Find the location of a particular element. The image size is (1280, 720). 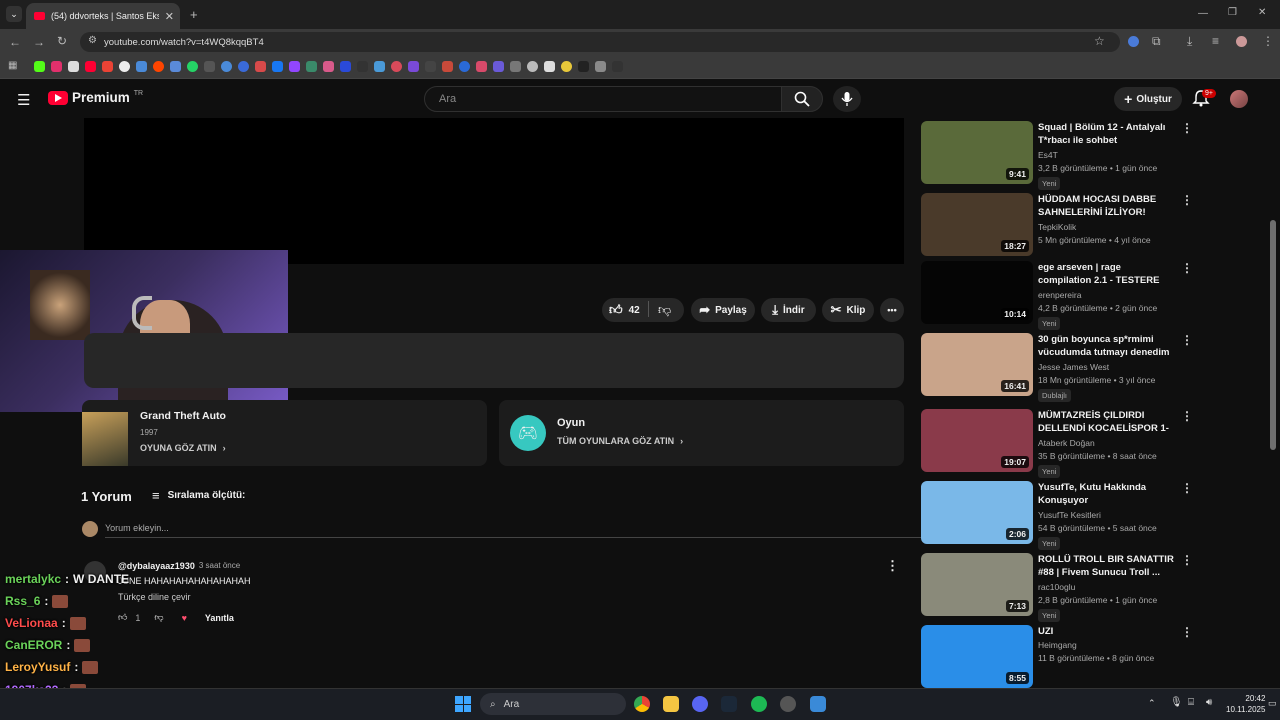

video-thumbnail: 7:13 is located at coordinates (977, 584).